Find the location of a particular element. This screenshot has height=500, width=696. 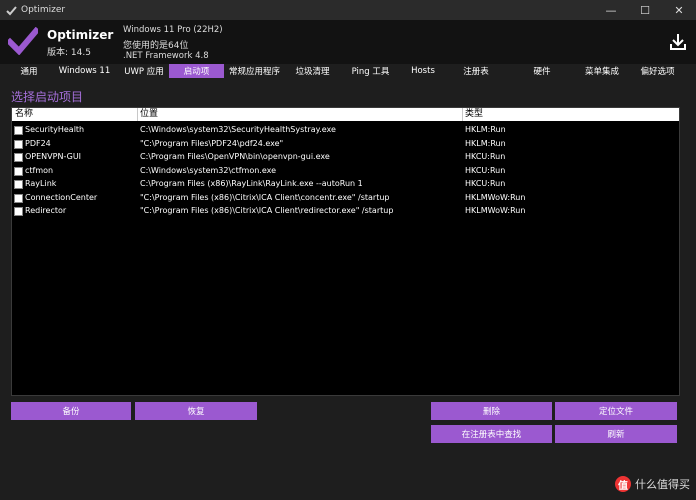

table-header: 名称 位置 类型 is located at coordinates (345, 114).